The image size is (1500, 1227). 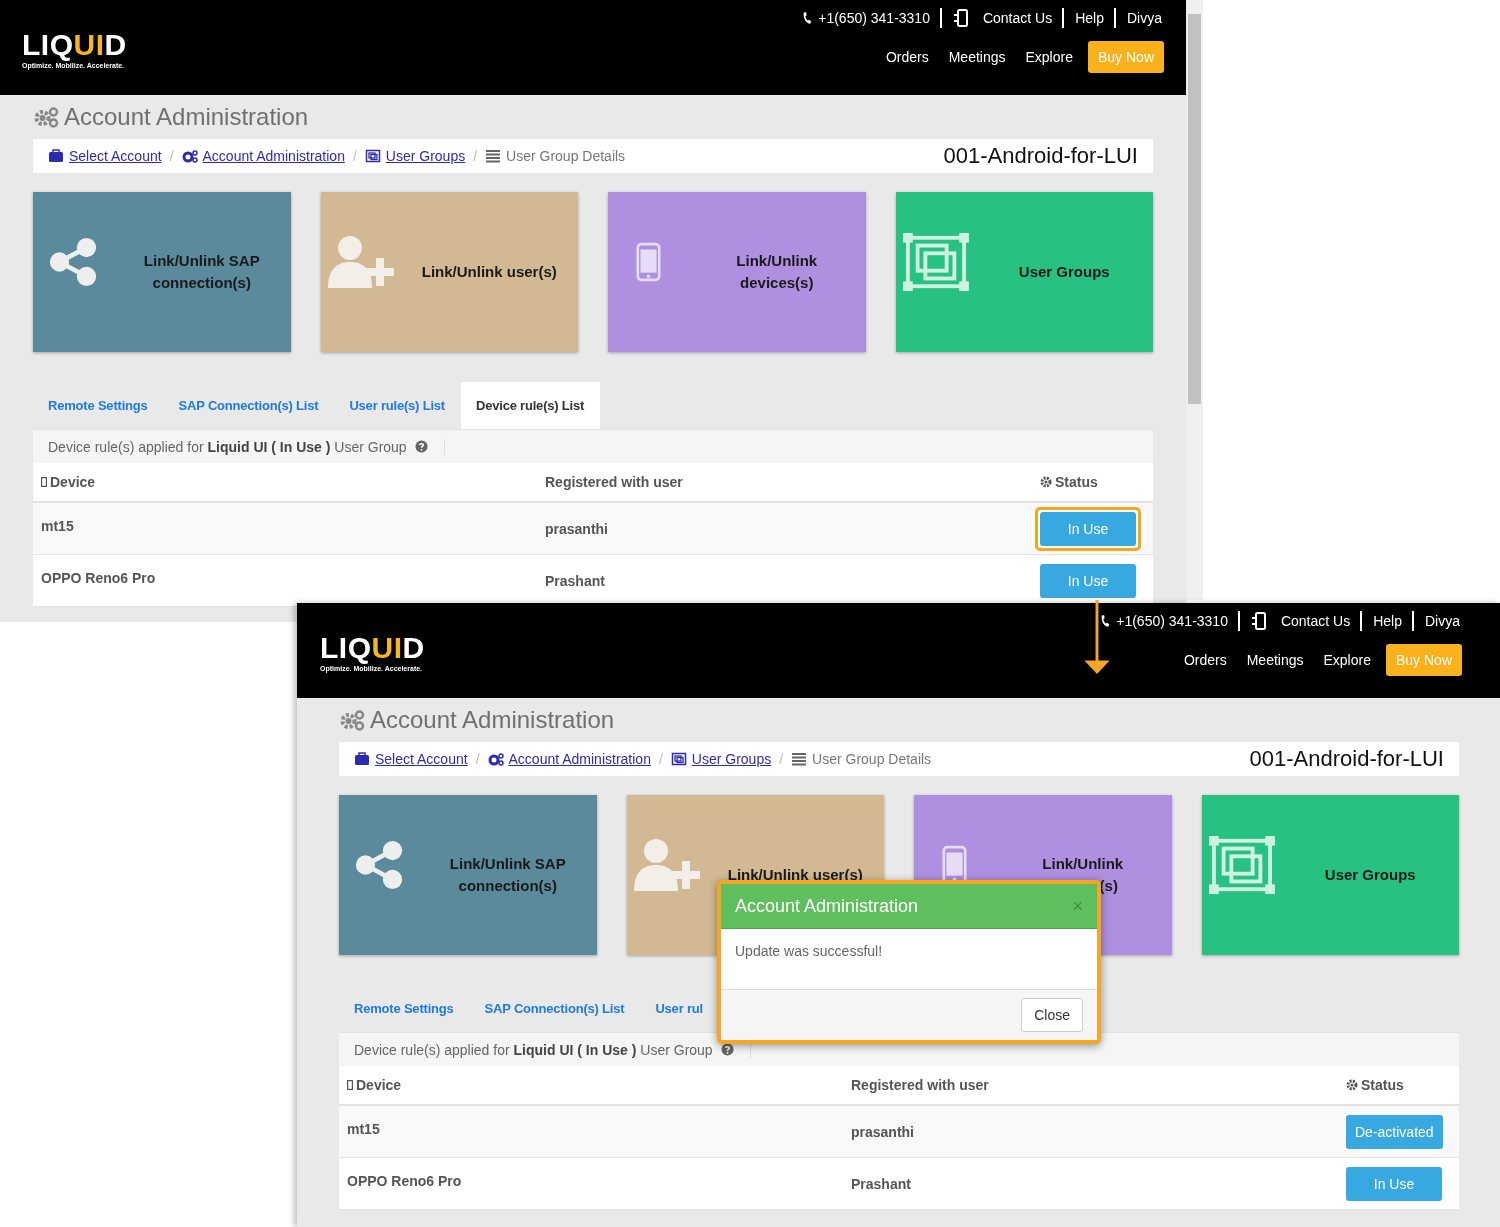 What do you see at coordinates (1052, 1015) in the screenshot?
I see `close-button: Close` at bounding box center [1052, 1015].